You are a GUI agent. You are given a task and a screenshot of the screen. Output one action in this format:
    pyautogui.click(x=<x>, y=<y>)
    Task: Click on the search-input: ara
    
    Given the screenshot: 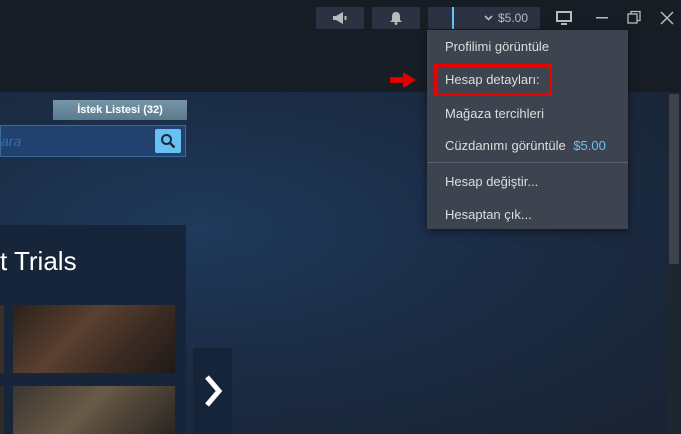 What is the action you would take?
    pyautogui.click(x=11, y=141)
    